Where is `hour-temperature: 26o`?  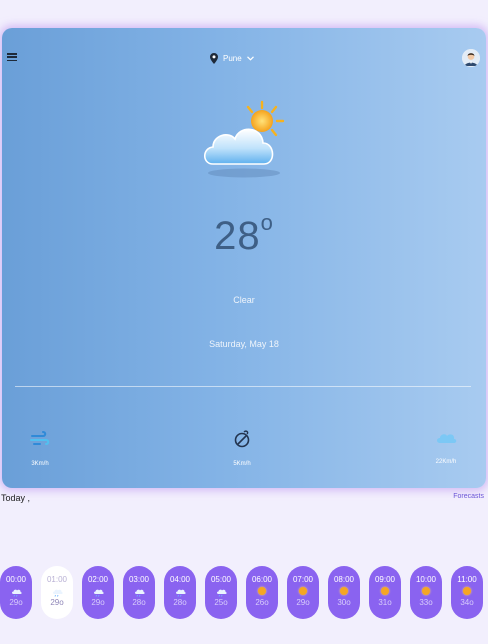
hour-temperature: 26o is located at coordinates (262, 602).